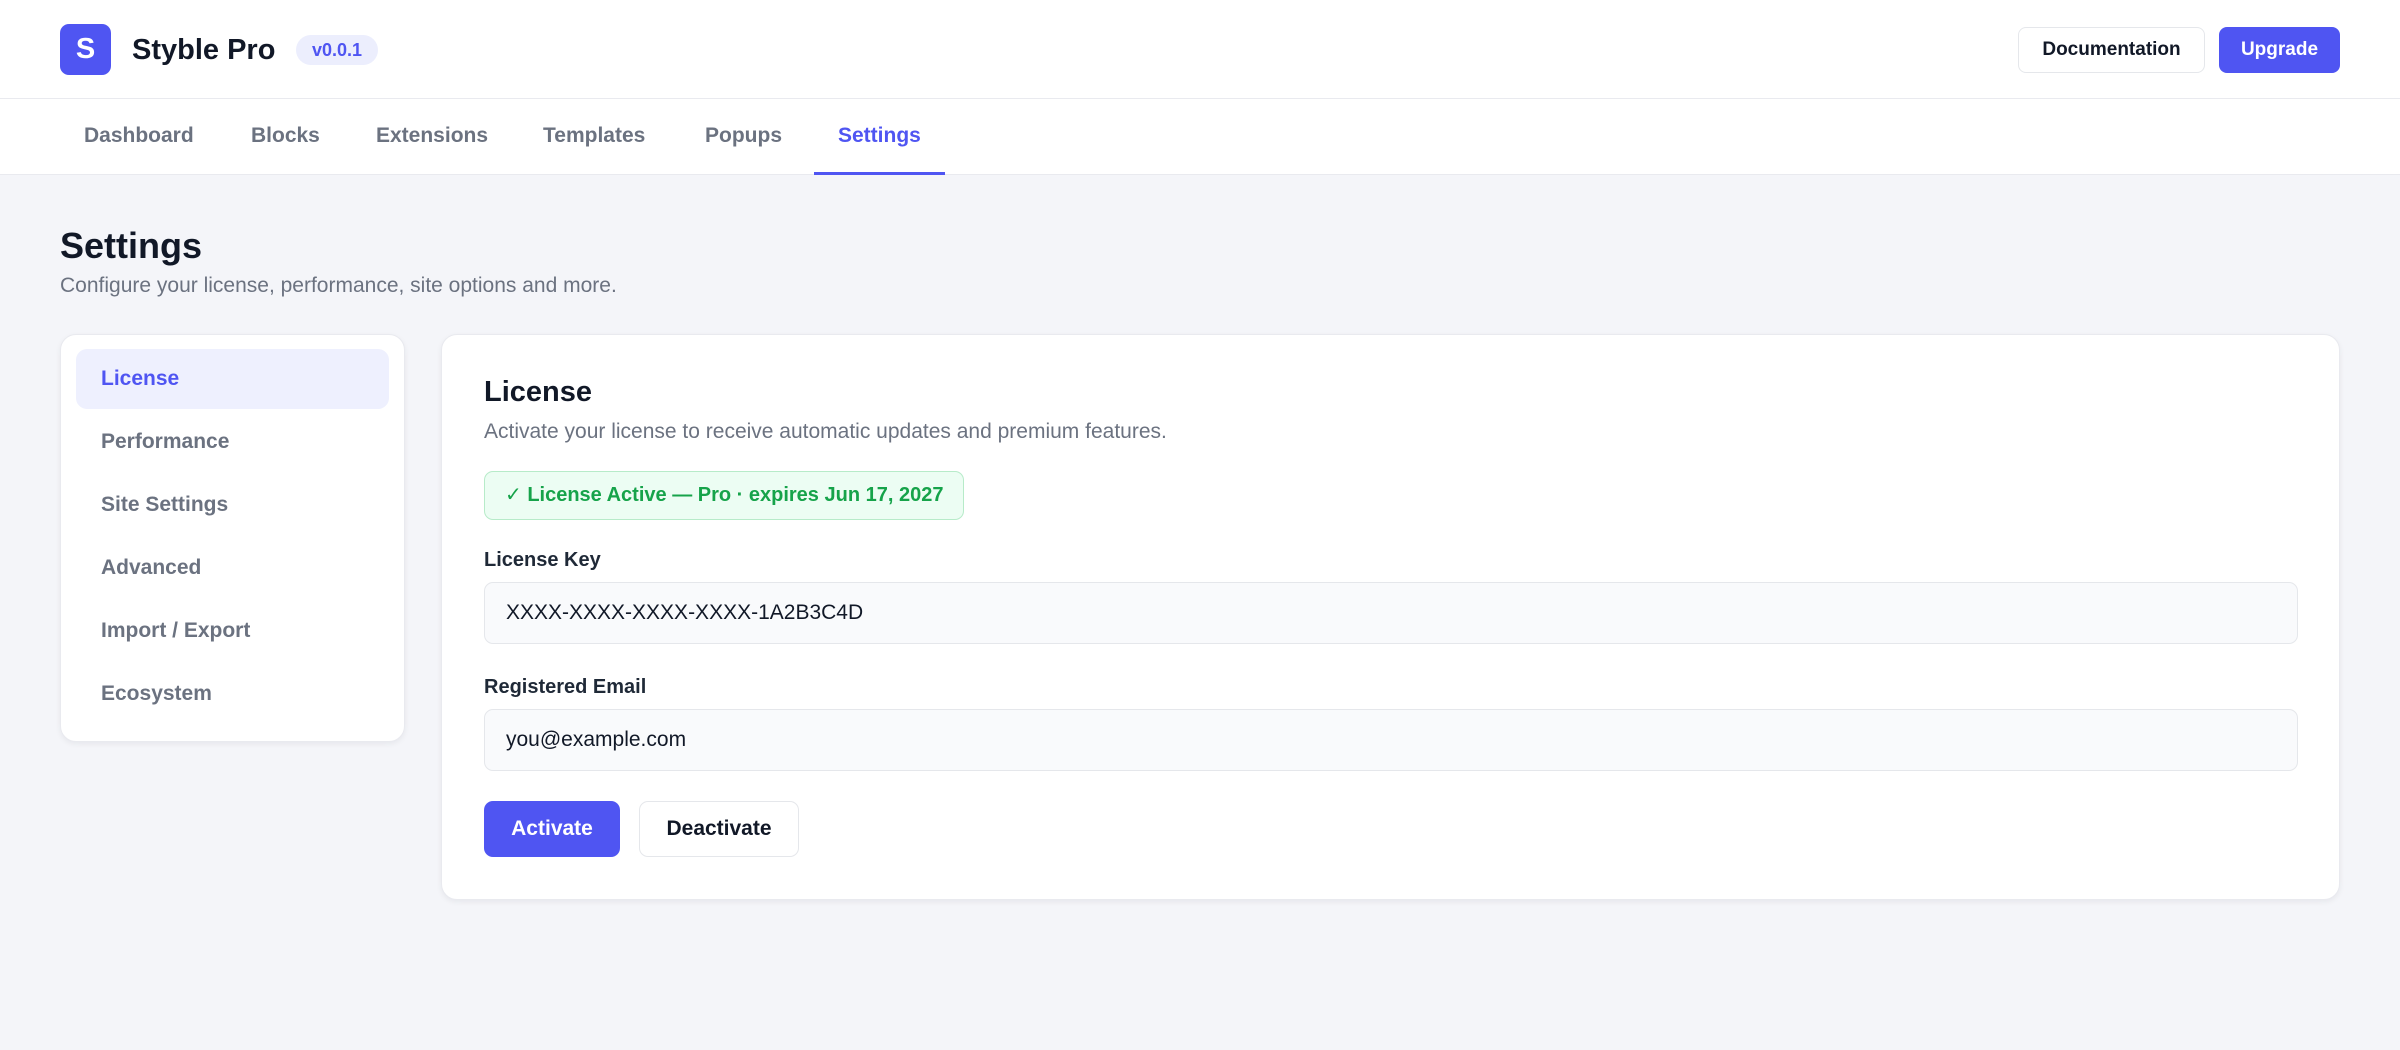 The height and width of the screenshot is (1050, 2400). Describe the element at coordinates (2111, 50) in the screenshot. I see `documentation-button: Documentation` at that location.